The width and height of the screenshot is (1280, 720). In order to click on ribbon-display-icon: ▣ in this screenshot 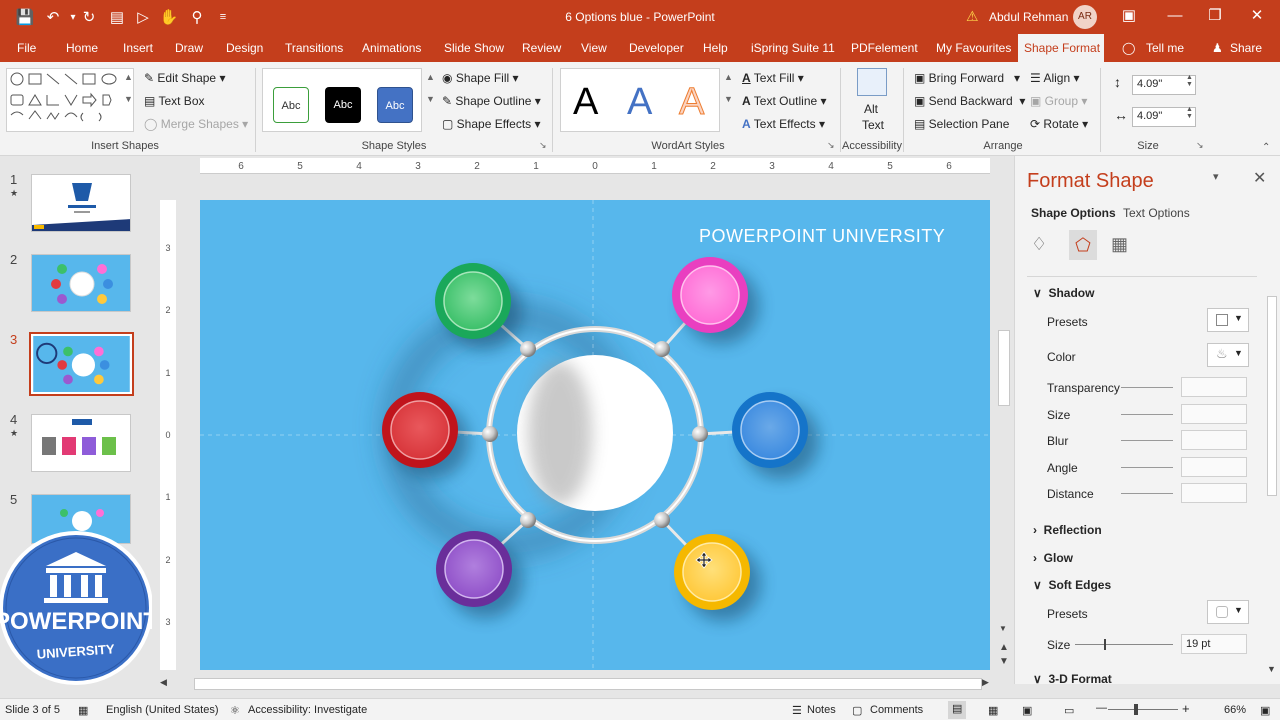, I will do `click(1129, 17)`.